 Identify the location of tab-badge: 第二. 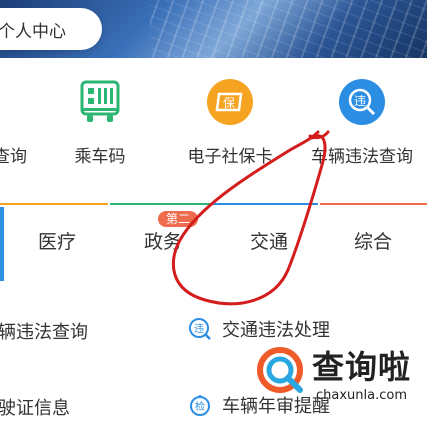
(178, 219).